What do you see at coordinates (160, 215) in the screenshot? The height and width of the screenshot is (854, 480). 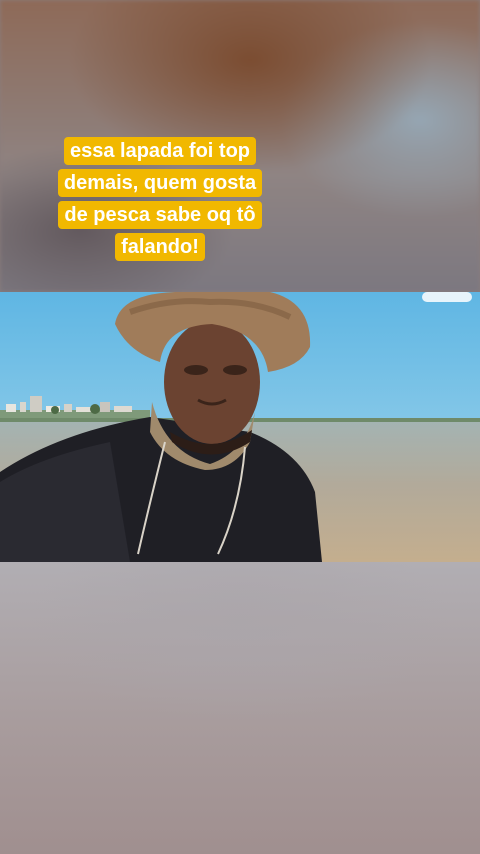 I see `caption-line-3: de pesca sabe oq tô` at bounding box center [160, 215].